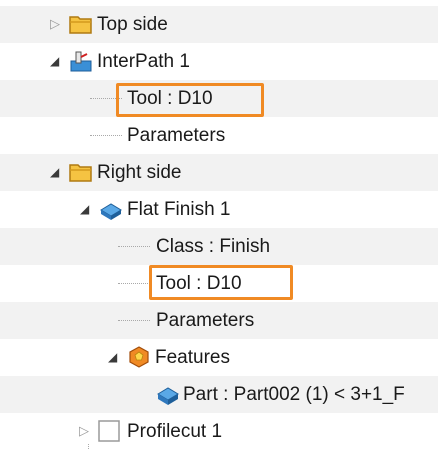 The image size is (438, 450). I want to click on part-icon, so click(168, 394).